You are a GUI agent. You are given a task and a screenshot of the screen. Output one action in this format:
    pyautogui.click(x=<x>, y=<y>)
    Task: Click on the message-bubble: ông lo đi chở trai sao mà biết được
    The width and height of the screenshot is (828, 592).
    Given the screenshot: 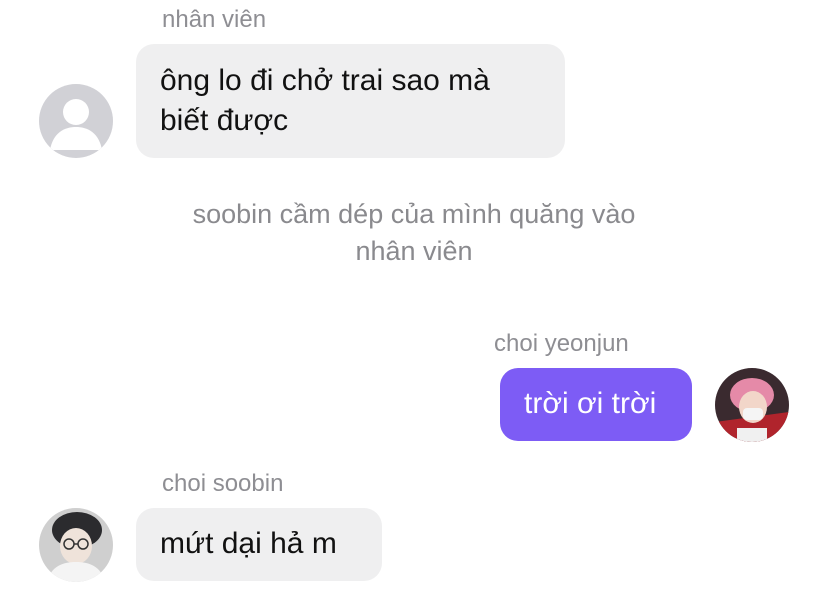 What is the action you would take?
    pyautogui.click(x=350, y=101)
    